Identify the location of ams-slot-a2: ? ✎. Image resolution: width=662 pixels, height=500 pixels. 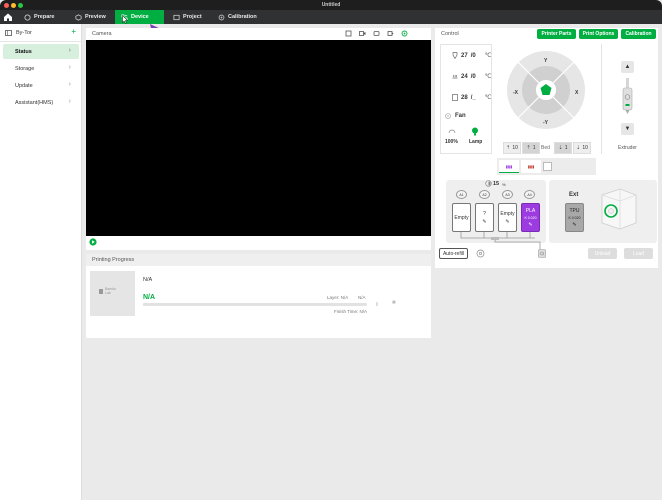
(484, 217).